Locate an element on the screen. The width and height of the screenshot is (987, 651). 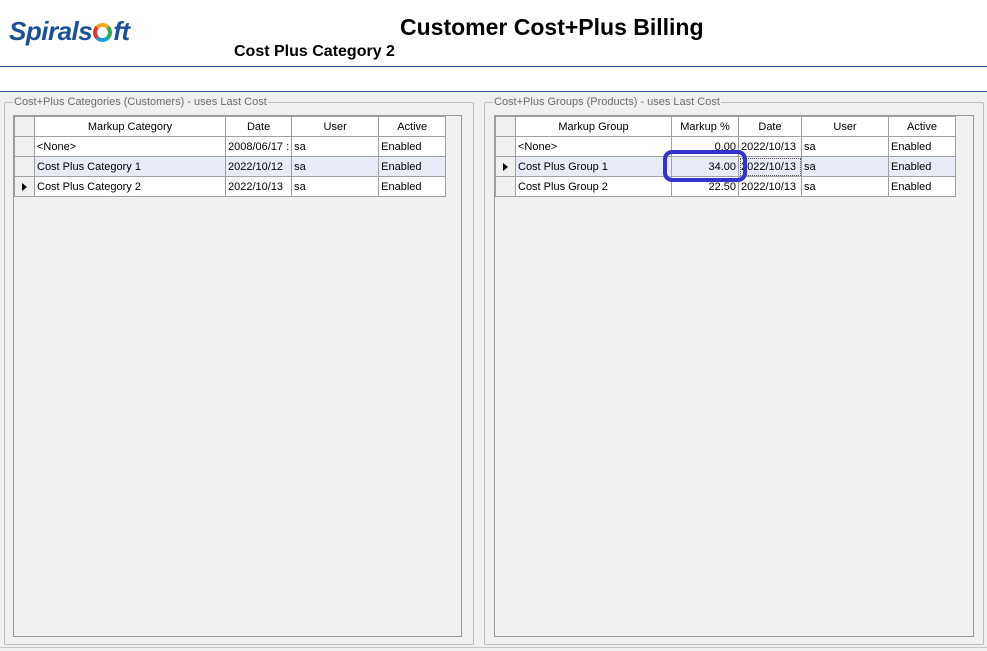
column-header-markup-percent: Markup % is located at coordinates (705, 126).